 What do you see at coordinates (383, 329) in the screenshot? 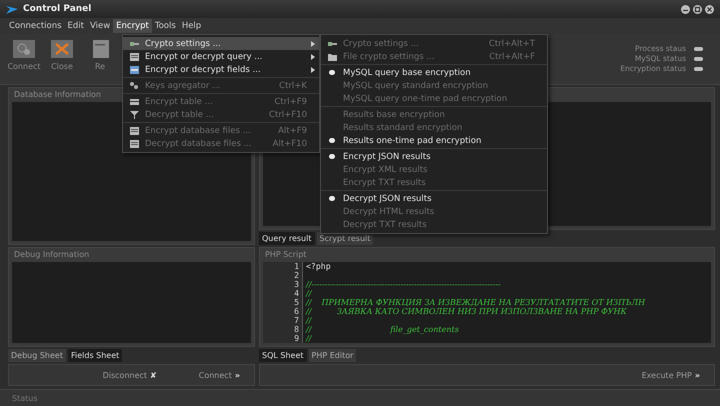
I see `code-comment: // file_get_contents` at bounding box center [383, 329].